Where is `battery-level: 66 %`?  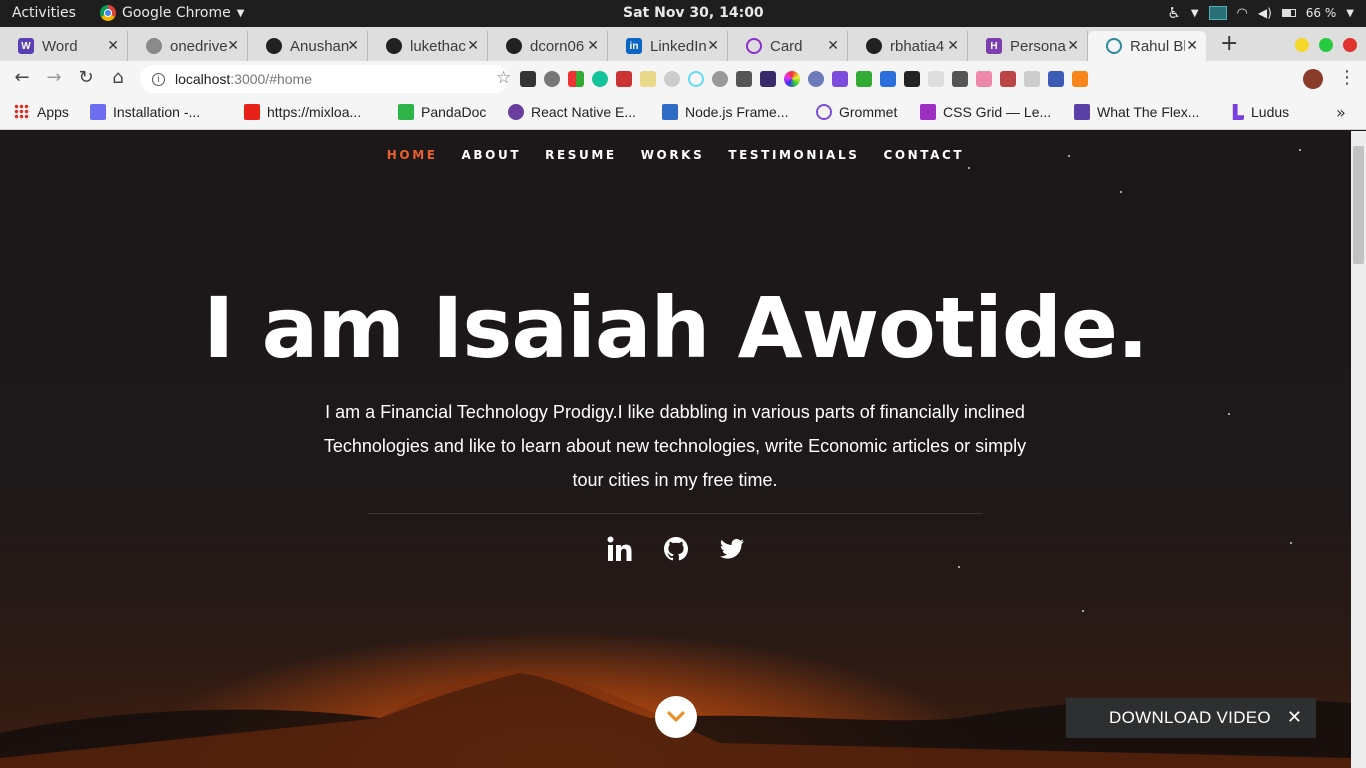 battery-level: 66 % is located at coordinates (1321, 13).